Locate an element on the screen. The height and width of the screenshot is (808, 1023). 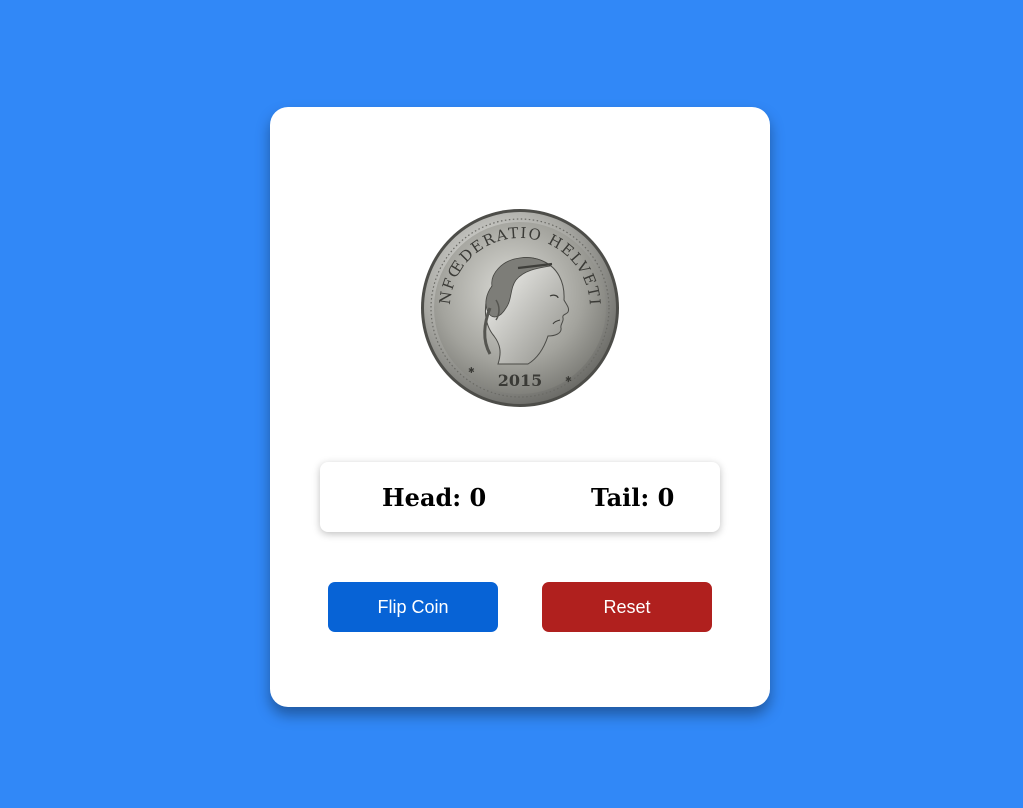
coin-image: CONFŒDERATIO HELVETICA 2015 ✱ ✱ is located at coordinates (520, 308).